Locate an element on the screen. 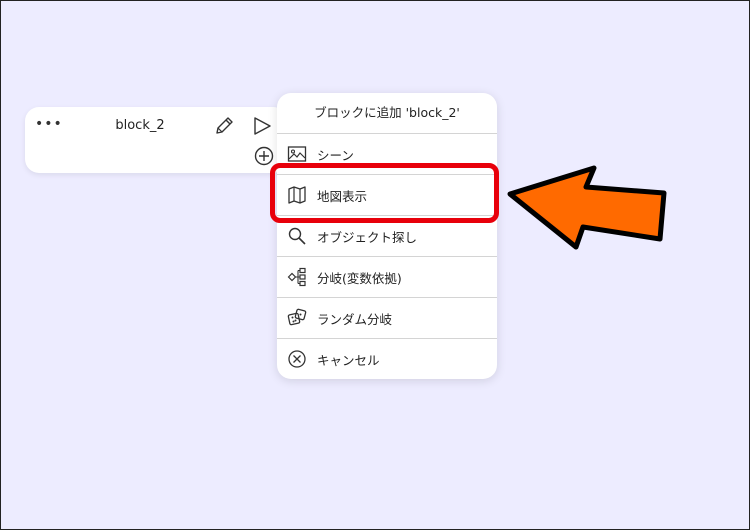 The width and height of the screenshot is (750, 530). menu-item-label: シーン is located at coordinates (335, 155).